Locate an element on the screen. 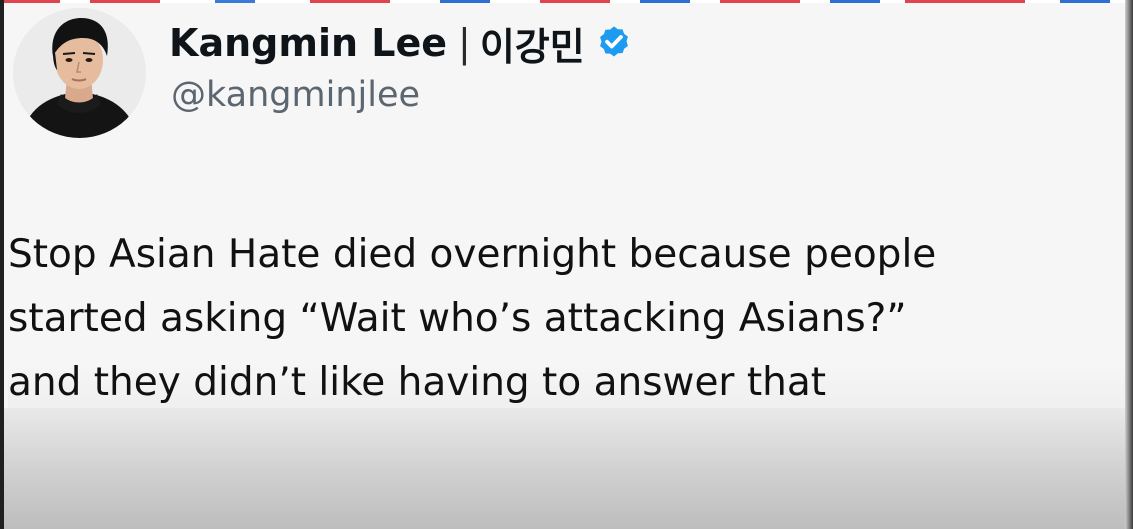 Image resolution: width=1133 pixels, height=529 pixels. verified-badge-icon is located at coordinates (614, 43).